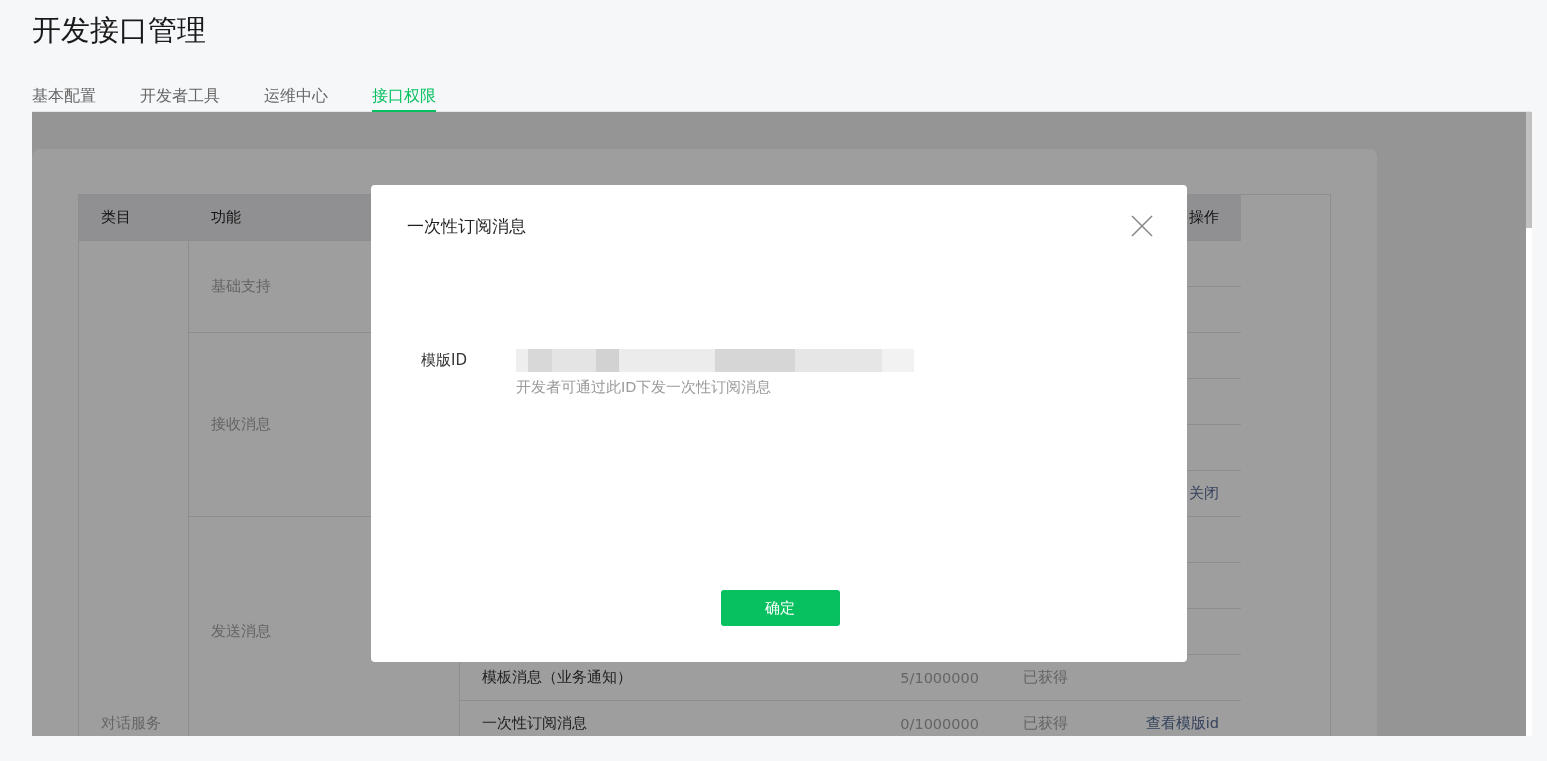 Image resolution: width=1547 pixels, height=761 pixels. I want to click on action-link: 查看模版id, so click(1182, 723).